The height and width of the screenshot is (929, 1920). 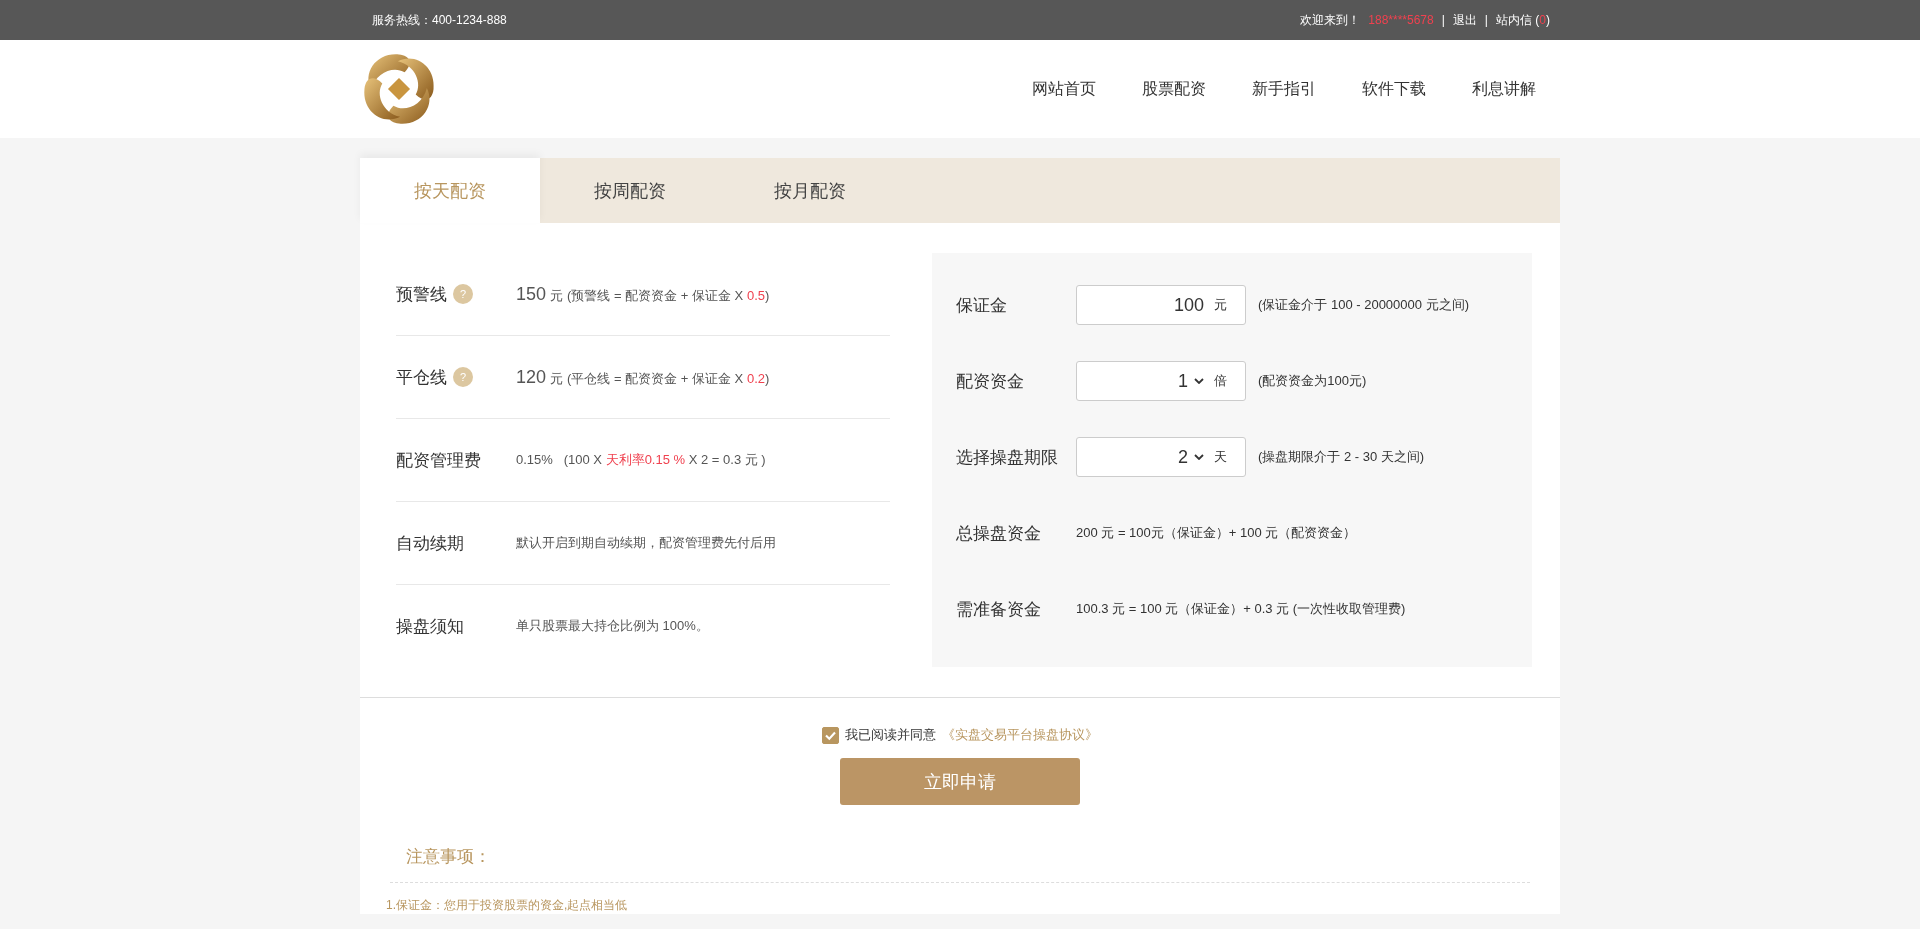 What do you see at coordinates (1007, 457) in the screenshot?
I see `form-label: 选择操盘期限` at bounding box center [1007, 457].